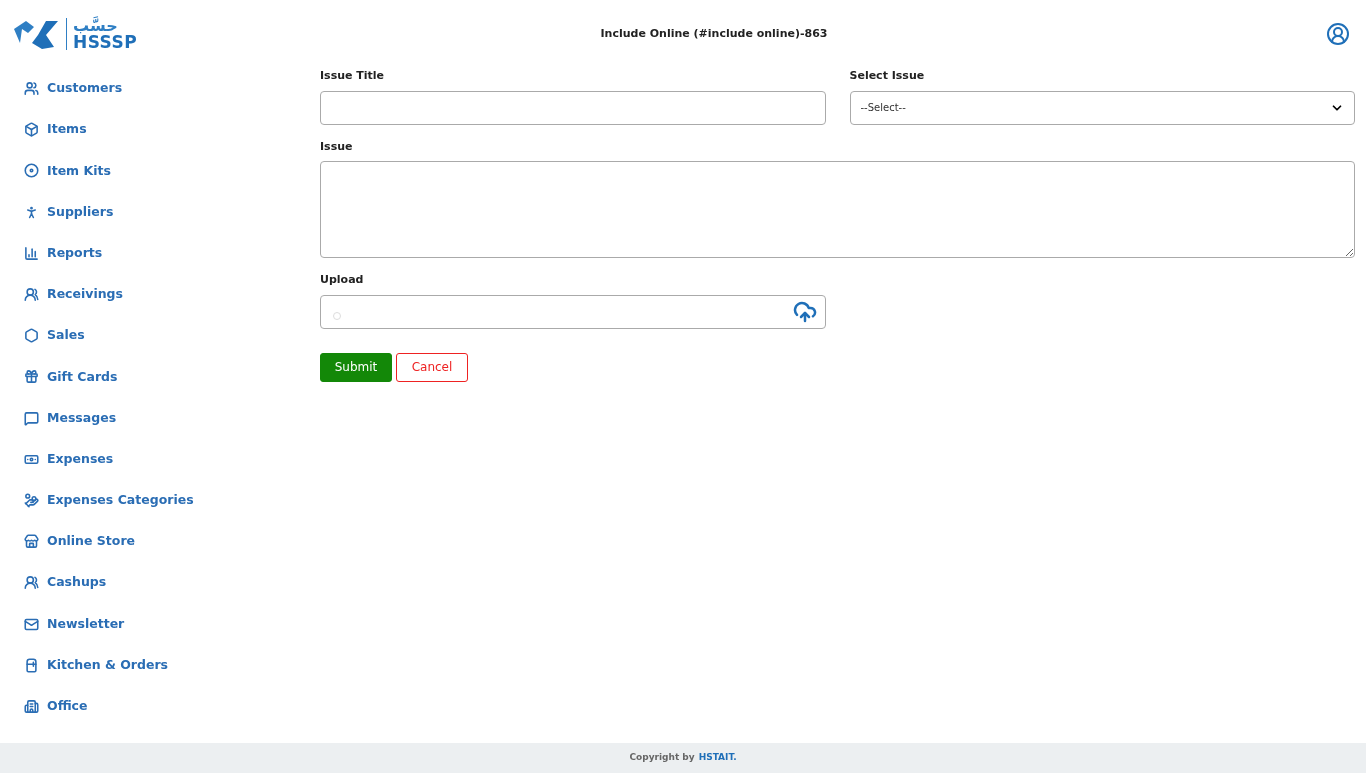 The height and width of the screenshot is (773, 1366). What do you see at coordinates (172, 583) in the screenshot?
I see `sidebar-item: Cashups` at bounding box center [172, 583].